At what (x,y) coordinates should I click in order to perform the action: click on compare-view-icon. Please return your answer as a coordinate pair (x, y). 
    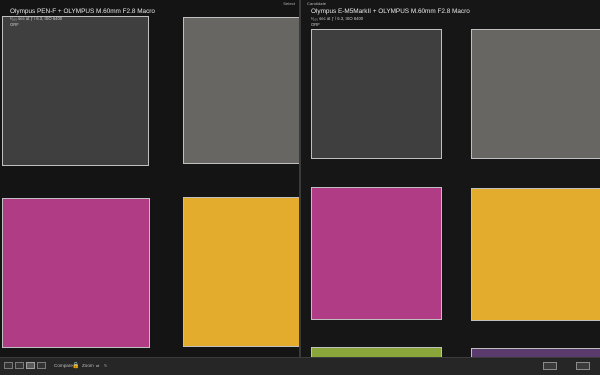
    Looking at the image, I should click on (30, 365).